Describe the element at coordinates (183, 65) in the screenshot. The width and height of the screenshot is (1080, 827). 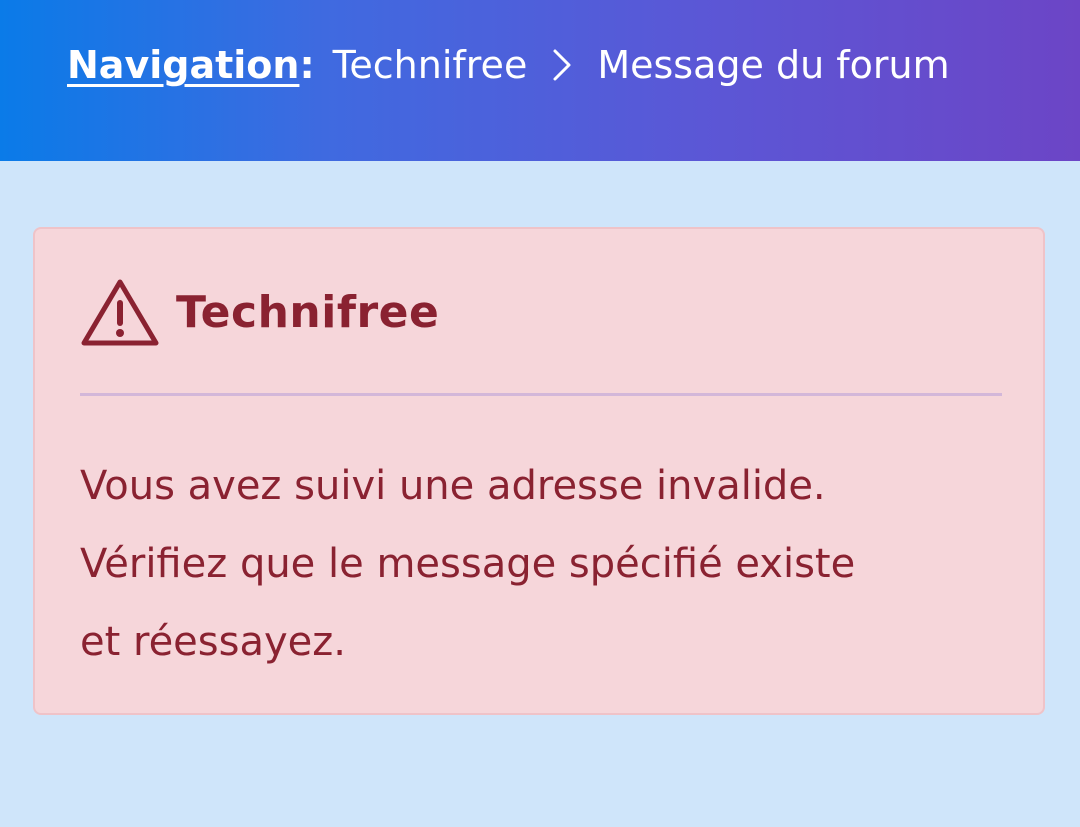
I see `navigation-link: Navigation` at that location.